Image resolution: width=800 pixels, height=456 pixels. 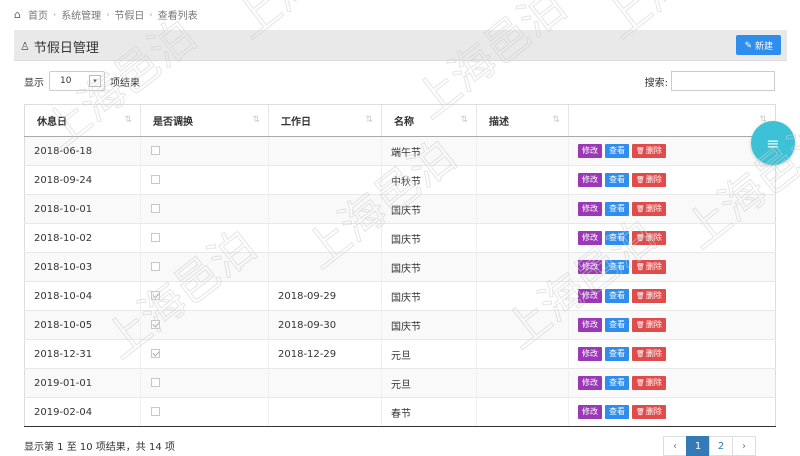 What do you see at coordinates (38, 14) in the screenshot?
I see `breadcrumb-home: 首页` at bounding box center [38, 14].